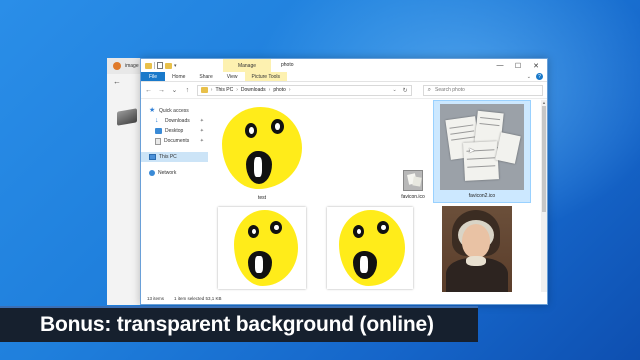 Image resolution: width=640 pixels, height=360 pixels. What do you see at coordinates (152, 110) in the screenshot?
I see `star-icon: ★` at bounding box center [152, 110].